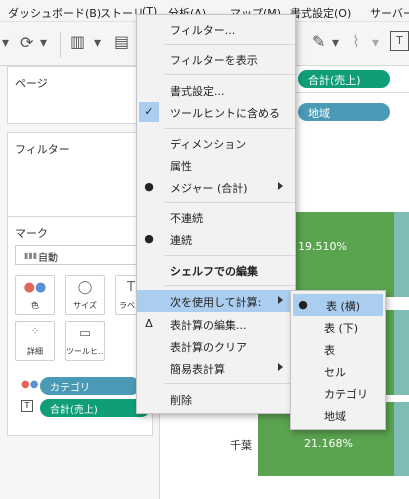  Describe the element at coordinates (329, 350) in the screenshot. I see `submenu-item-label: 表` at that location.